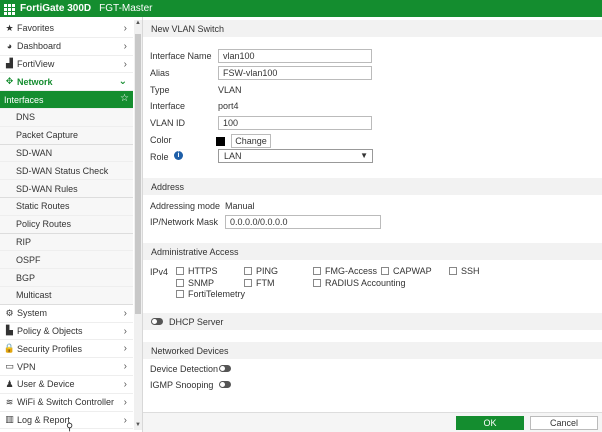 The image size is (602, 432). What do you see at coordinates (66, 260) in the screenshot?
I see `sidebar-item-ospf: OSPF` at bounding box center [66, 260].